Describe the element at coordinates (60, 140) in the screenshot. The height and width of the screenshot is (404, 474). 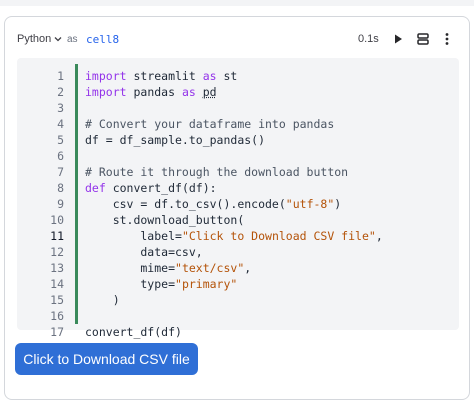
I see `line-number: 5` at that location.